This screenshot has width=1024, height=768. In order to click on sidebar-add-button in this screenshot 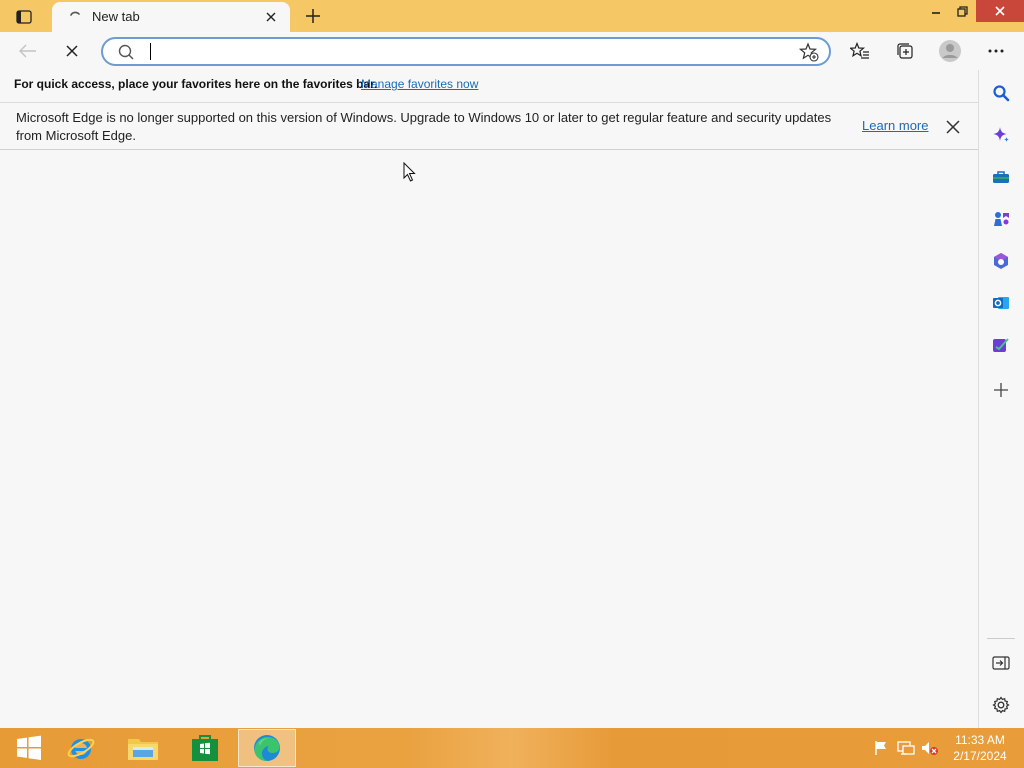, I will do `click(1001, 390)`.